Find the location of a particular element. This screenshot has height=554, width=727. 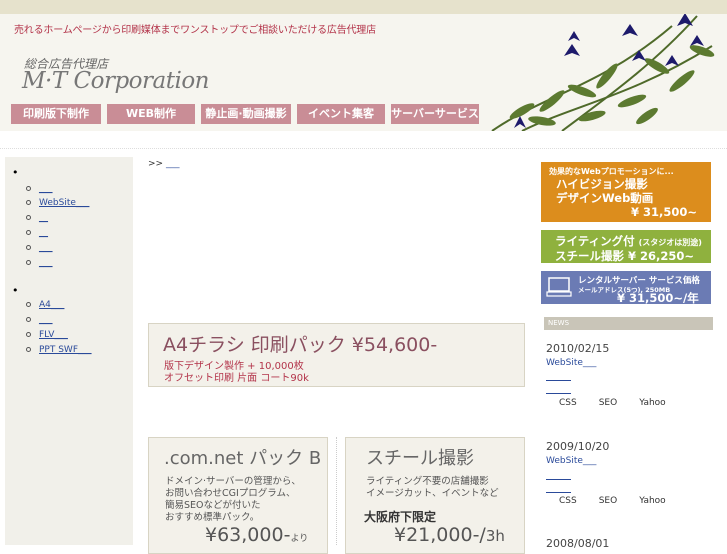

computer-icon is located at coordinates (559, 287).